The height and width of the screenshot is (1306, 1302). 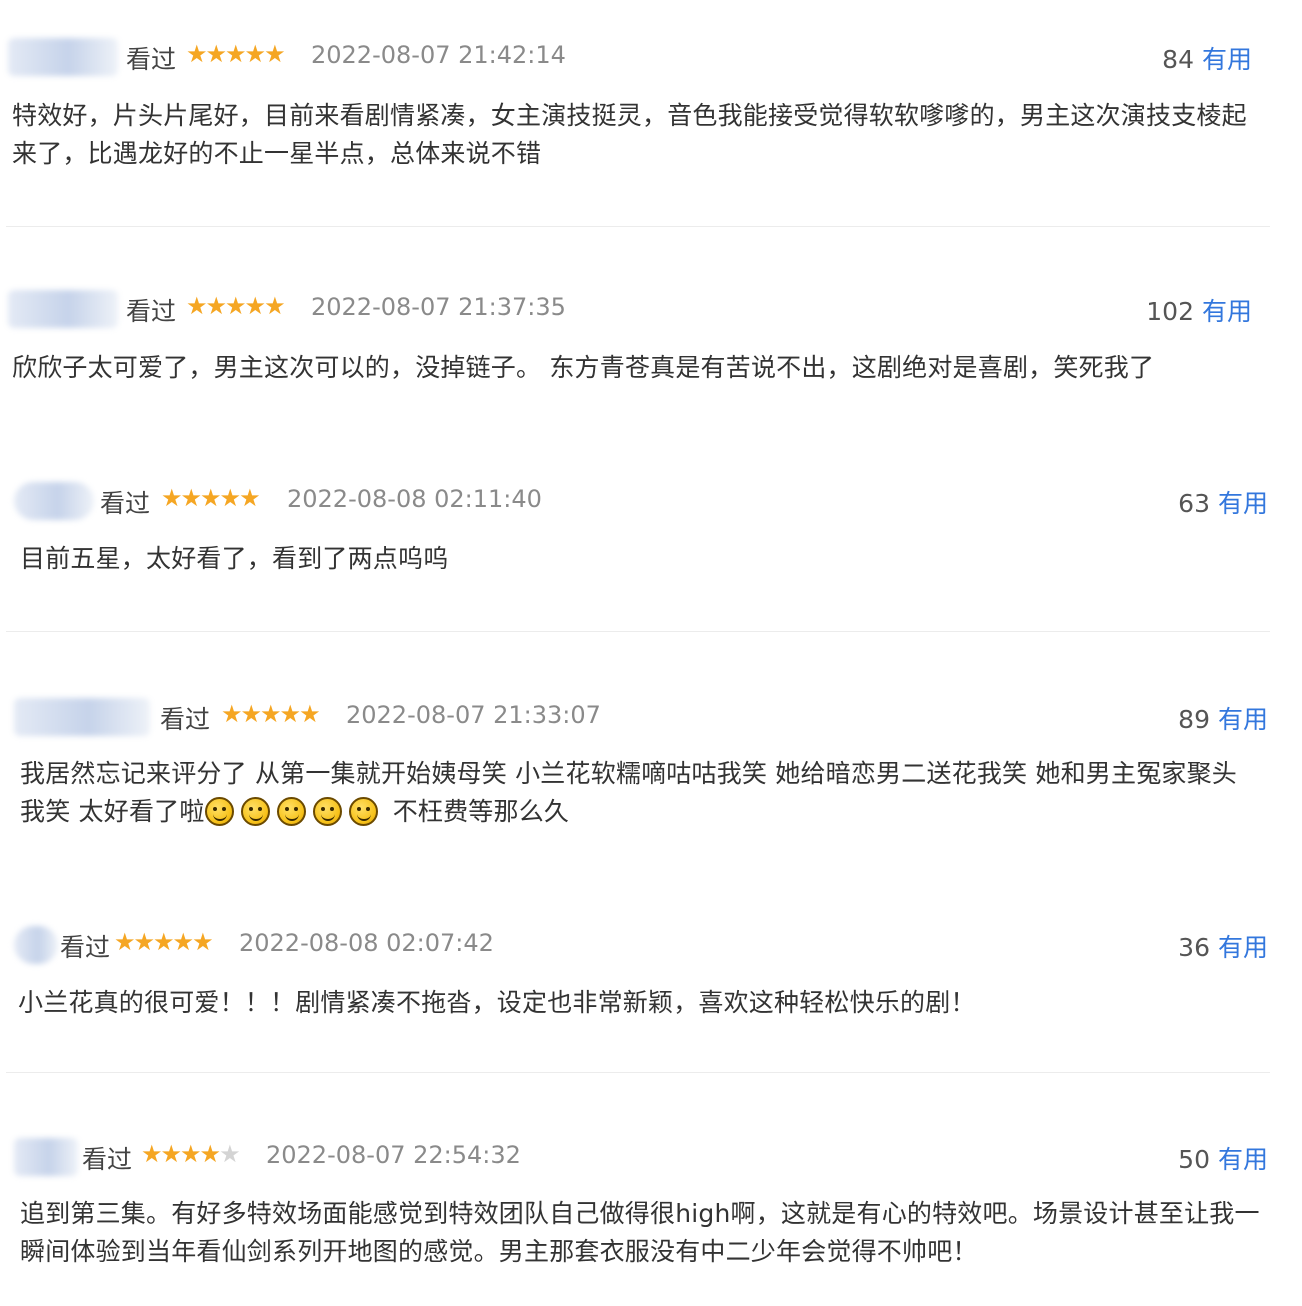 I want to click on useful-vote: 36 有用, so click(x=1223, y=946).